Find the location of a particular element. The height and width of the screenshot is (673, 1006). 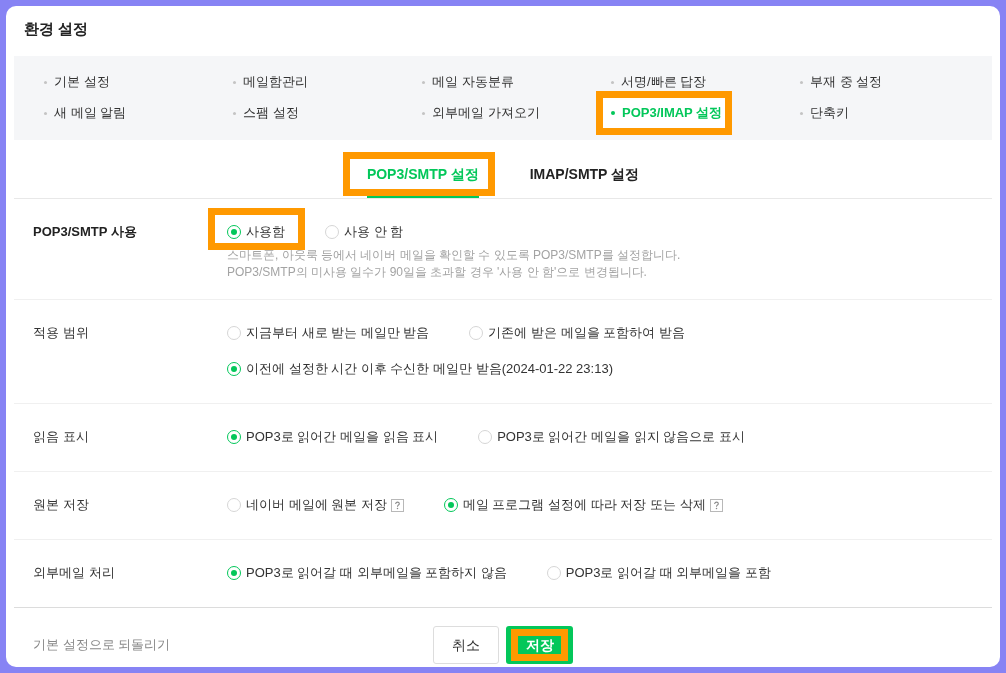

menu-item: 새 메일 알림 is located at coordinates (85, 113).